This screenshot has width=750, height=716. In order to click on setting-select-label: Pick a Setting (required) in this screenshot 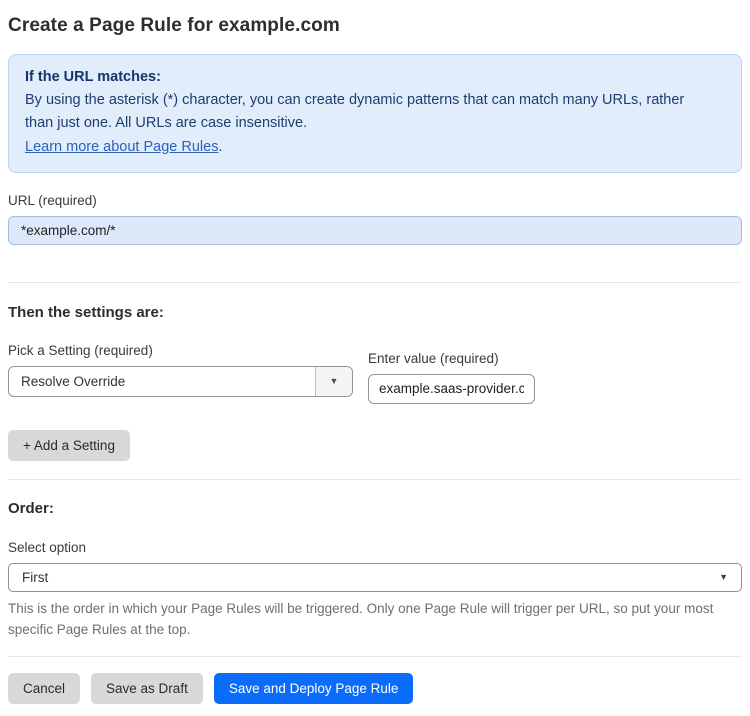, I will do `click(80, 350)`.